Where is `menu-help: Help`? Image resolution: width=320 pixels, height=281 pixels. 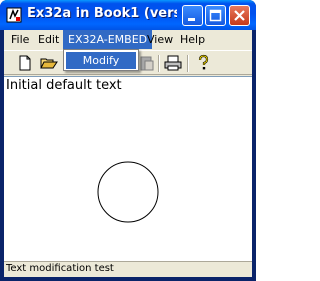 menu-help: Help is located at coordinates (192, 39).